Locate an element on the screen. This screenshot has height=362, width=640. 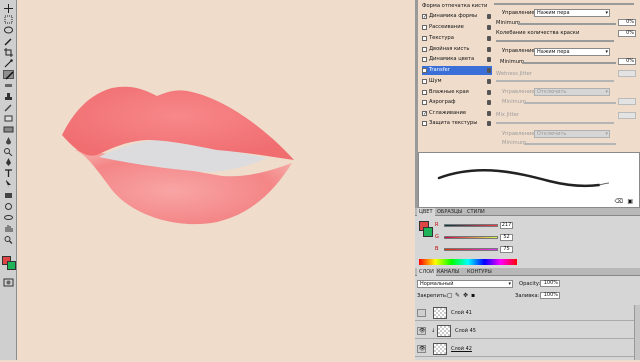
jitter-value: 0% is located at coordinates (627, 33).